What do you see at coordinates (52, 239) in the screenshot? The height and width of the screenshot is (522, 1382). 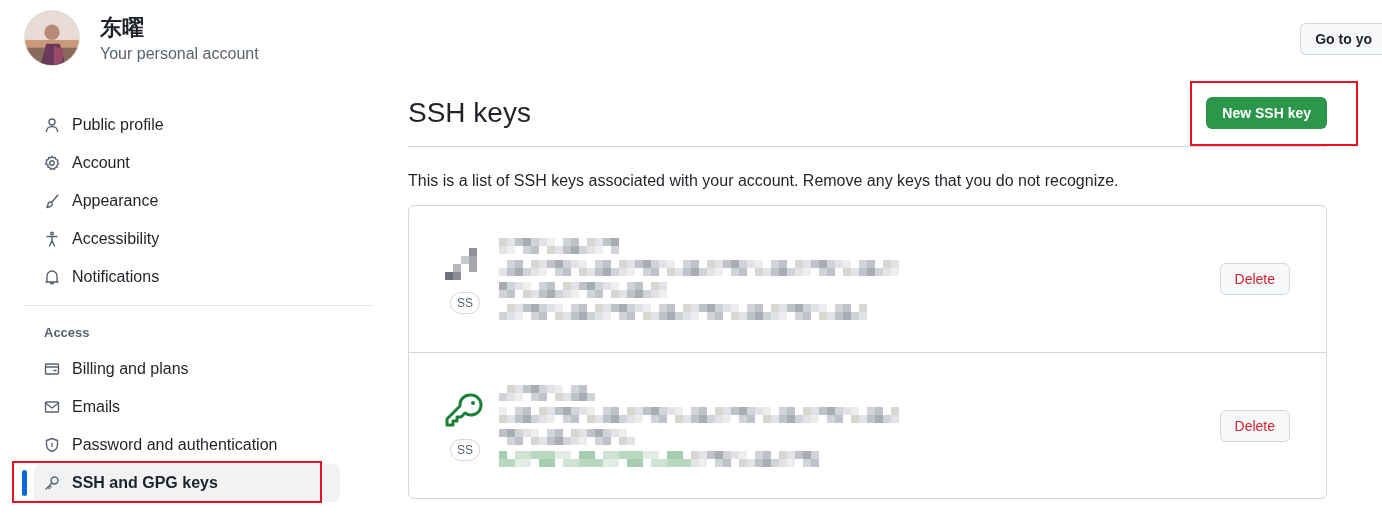 I see `accessibility-icon` at bounding box center [52, 239].